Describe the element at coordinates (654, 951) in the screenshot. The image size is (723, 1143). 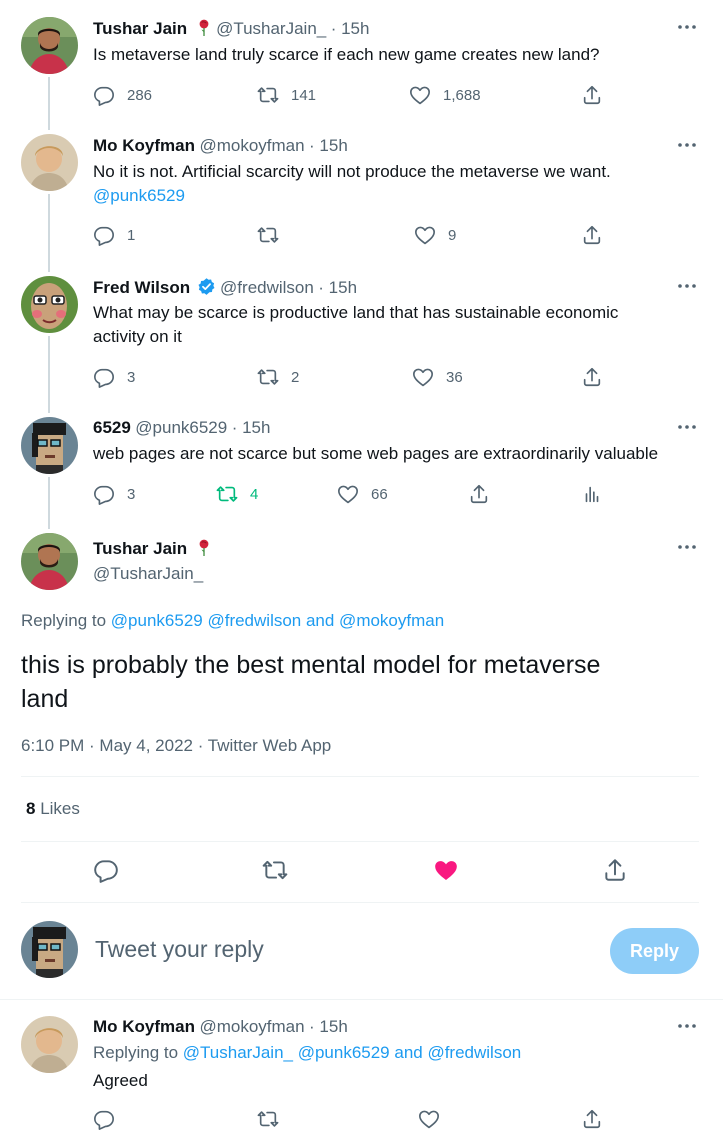
I see `reply-submit-button: Reply` at that location.